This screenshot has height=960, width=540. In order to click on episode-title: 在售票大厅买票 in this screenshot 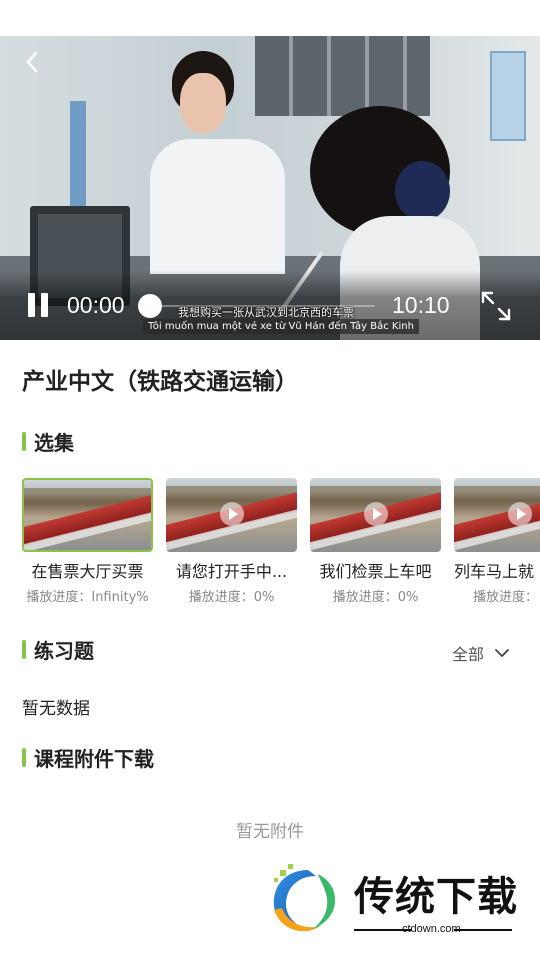, I will do `click(87, 571)`.